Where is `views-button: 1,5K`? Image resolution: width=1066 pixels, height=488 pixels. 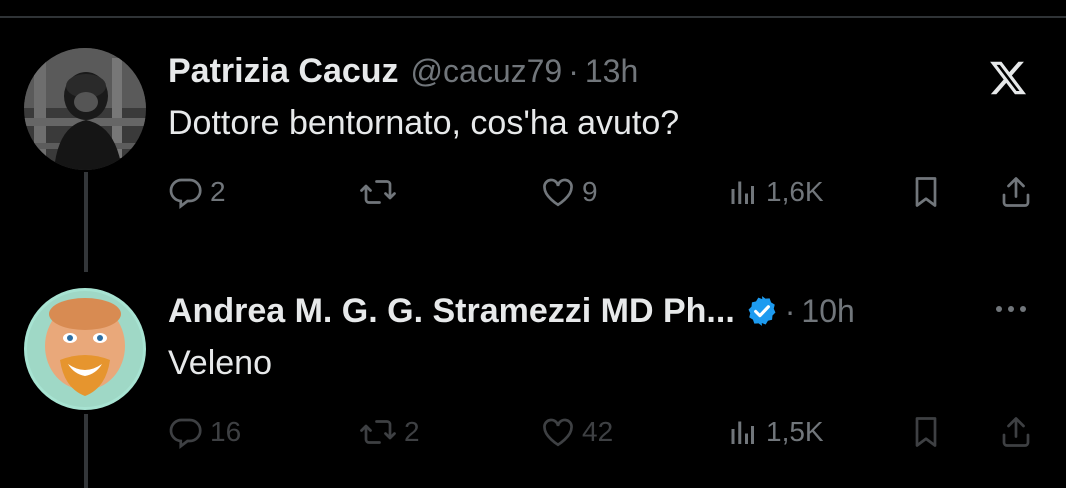 views-button: 1,5K is located at coordinates (774, 432).